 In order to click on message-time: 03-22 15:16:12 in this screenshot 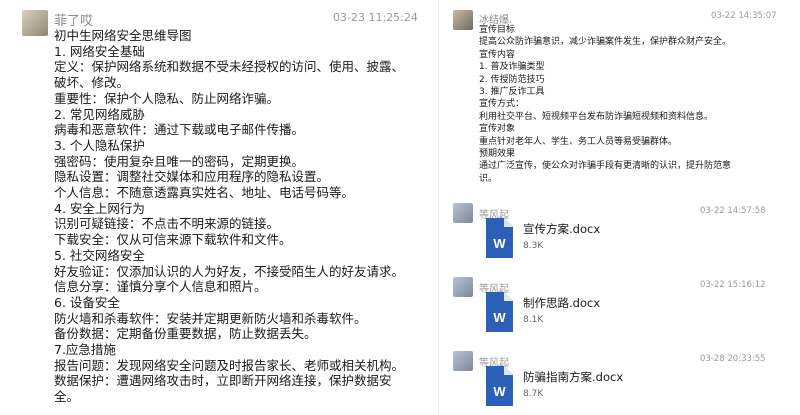, I will do `click(733, 285)`.